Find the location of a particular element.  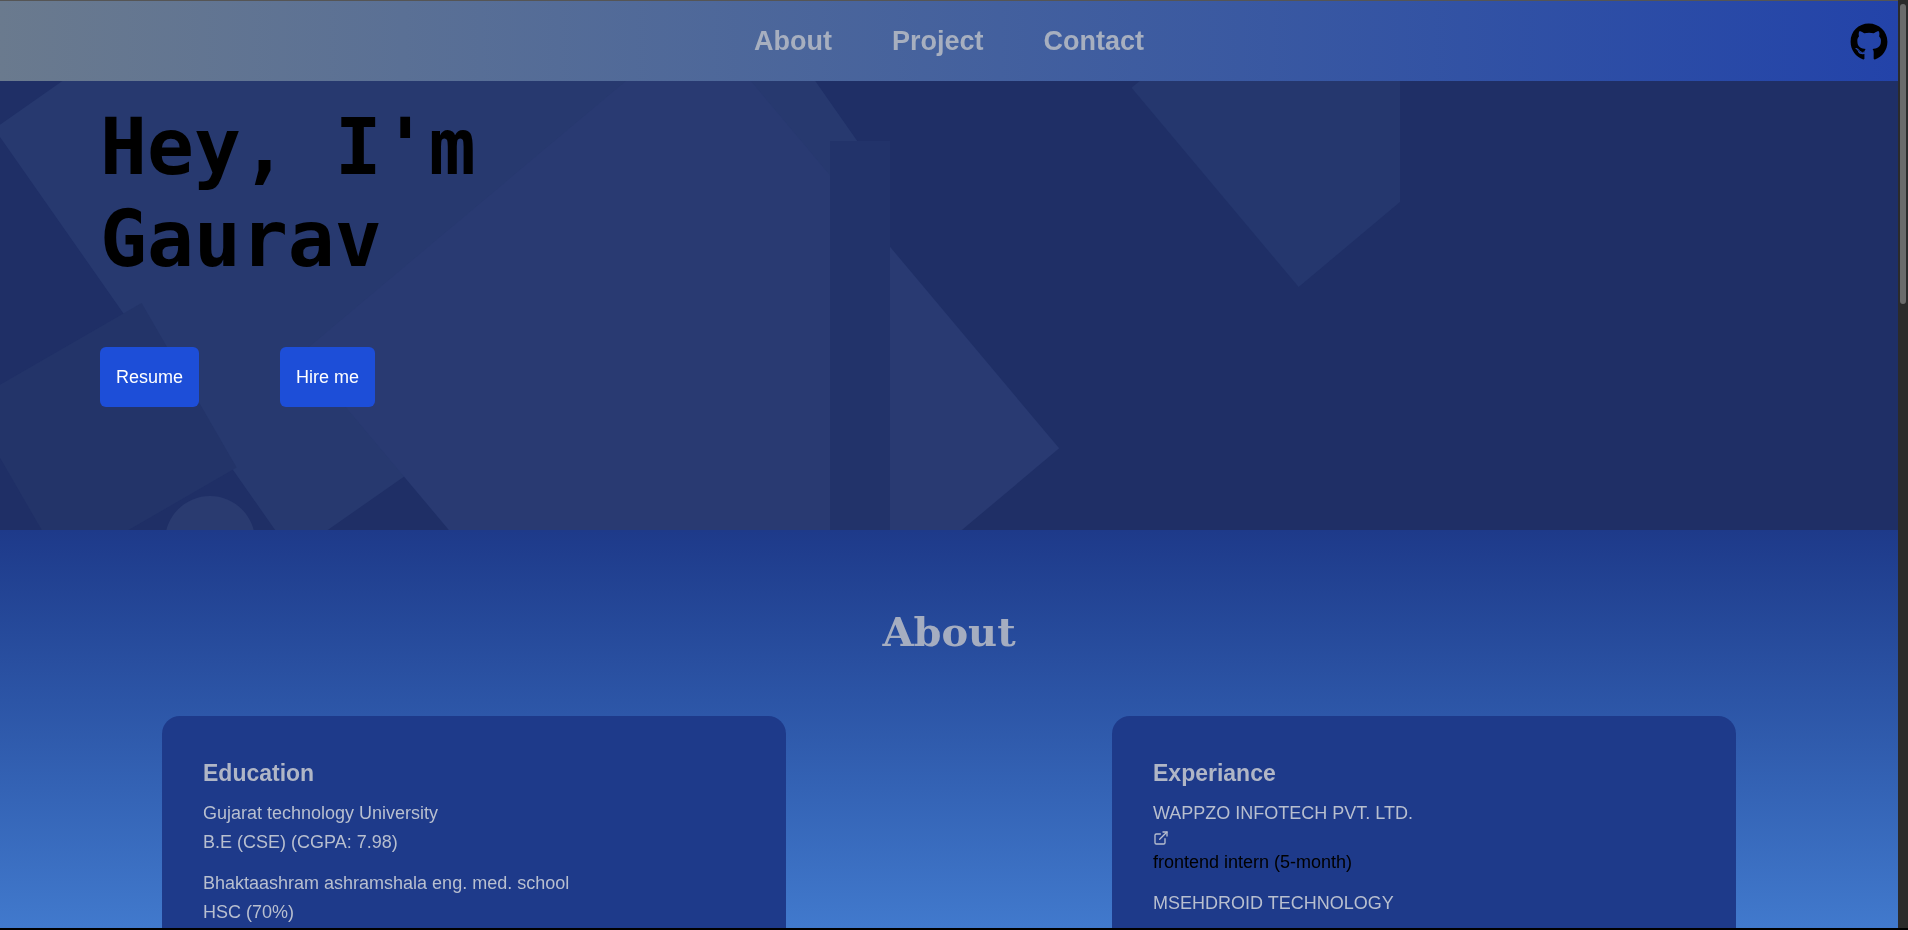

nav-link: Project is located at coordinates (937, 41).